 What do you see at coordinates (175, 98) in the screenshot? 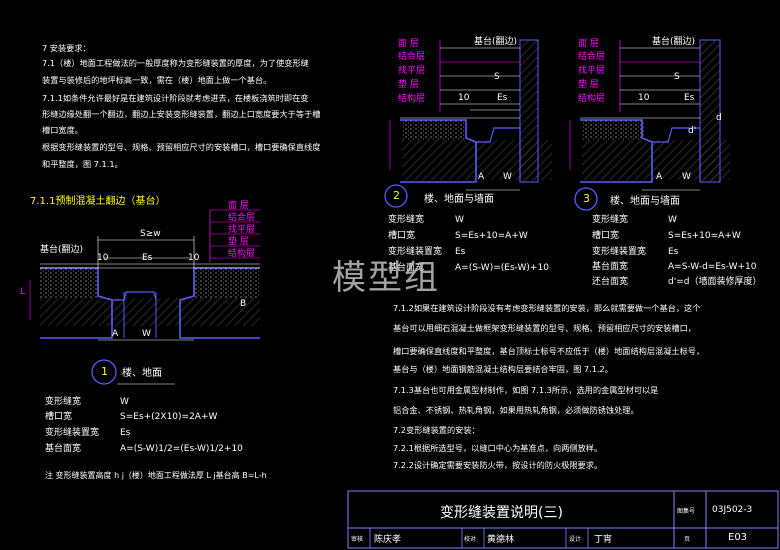
I see `note-line: 7.1.1如条件允许最好是在建筑设计阶段就考虑进去，在楼板浇筑时即在变` at bounding box center [175, 98].